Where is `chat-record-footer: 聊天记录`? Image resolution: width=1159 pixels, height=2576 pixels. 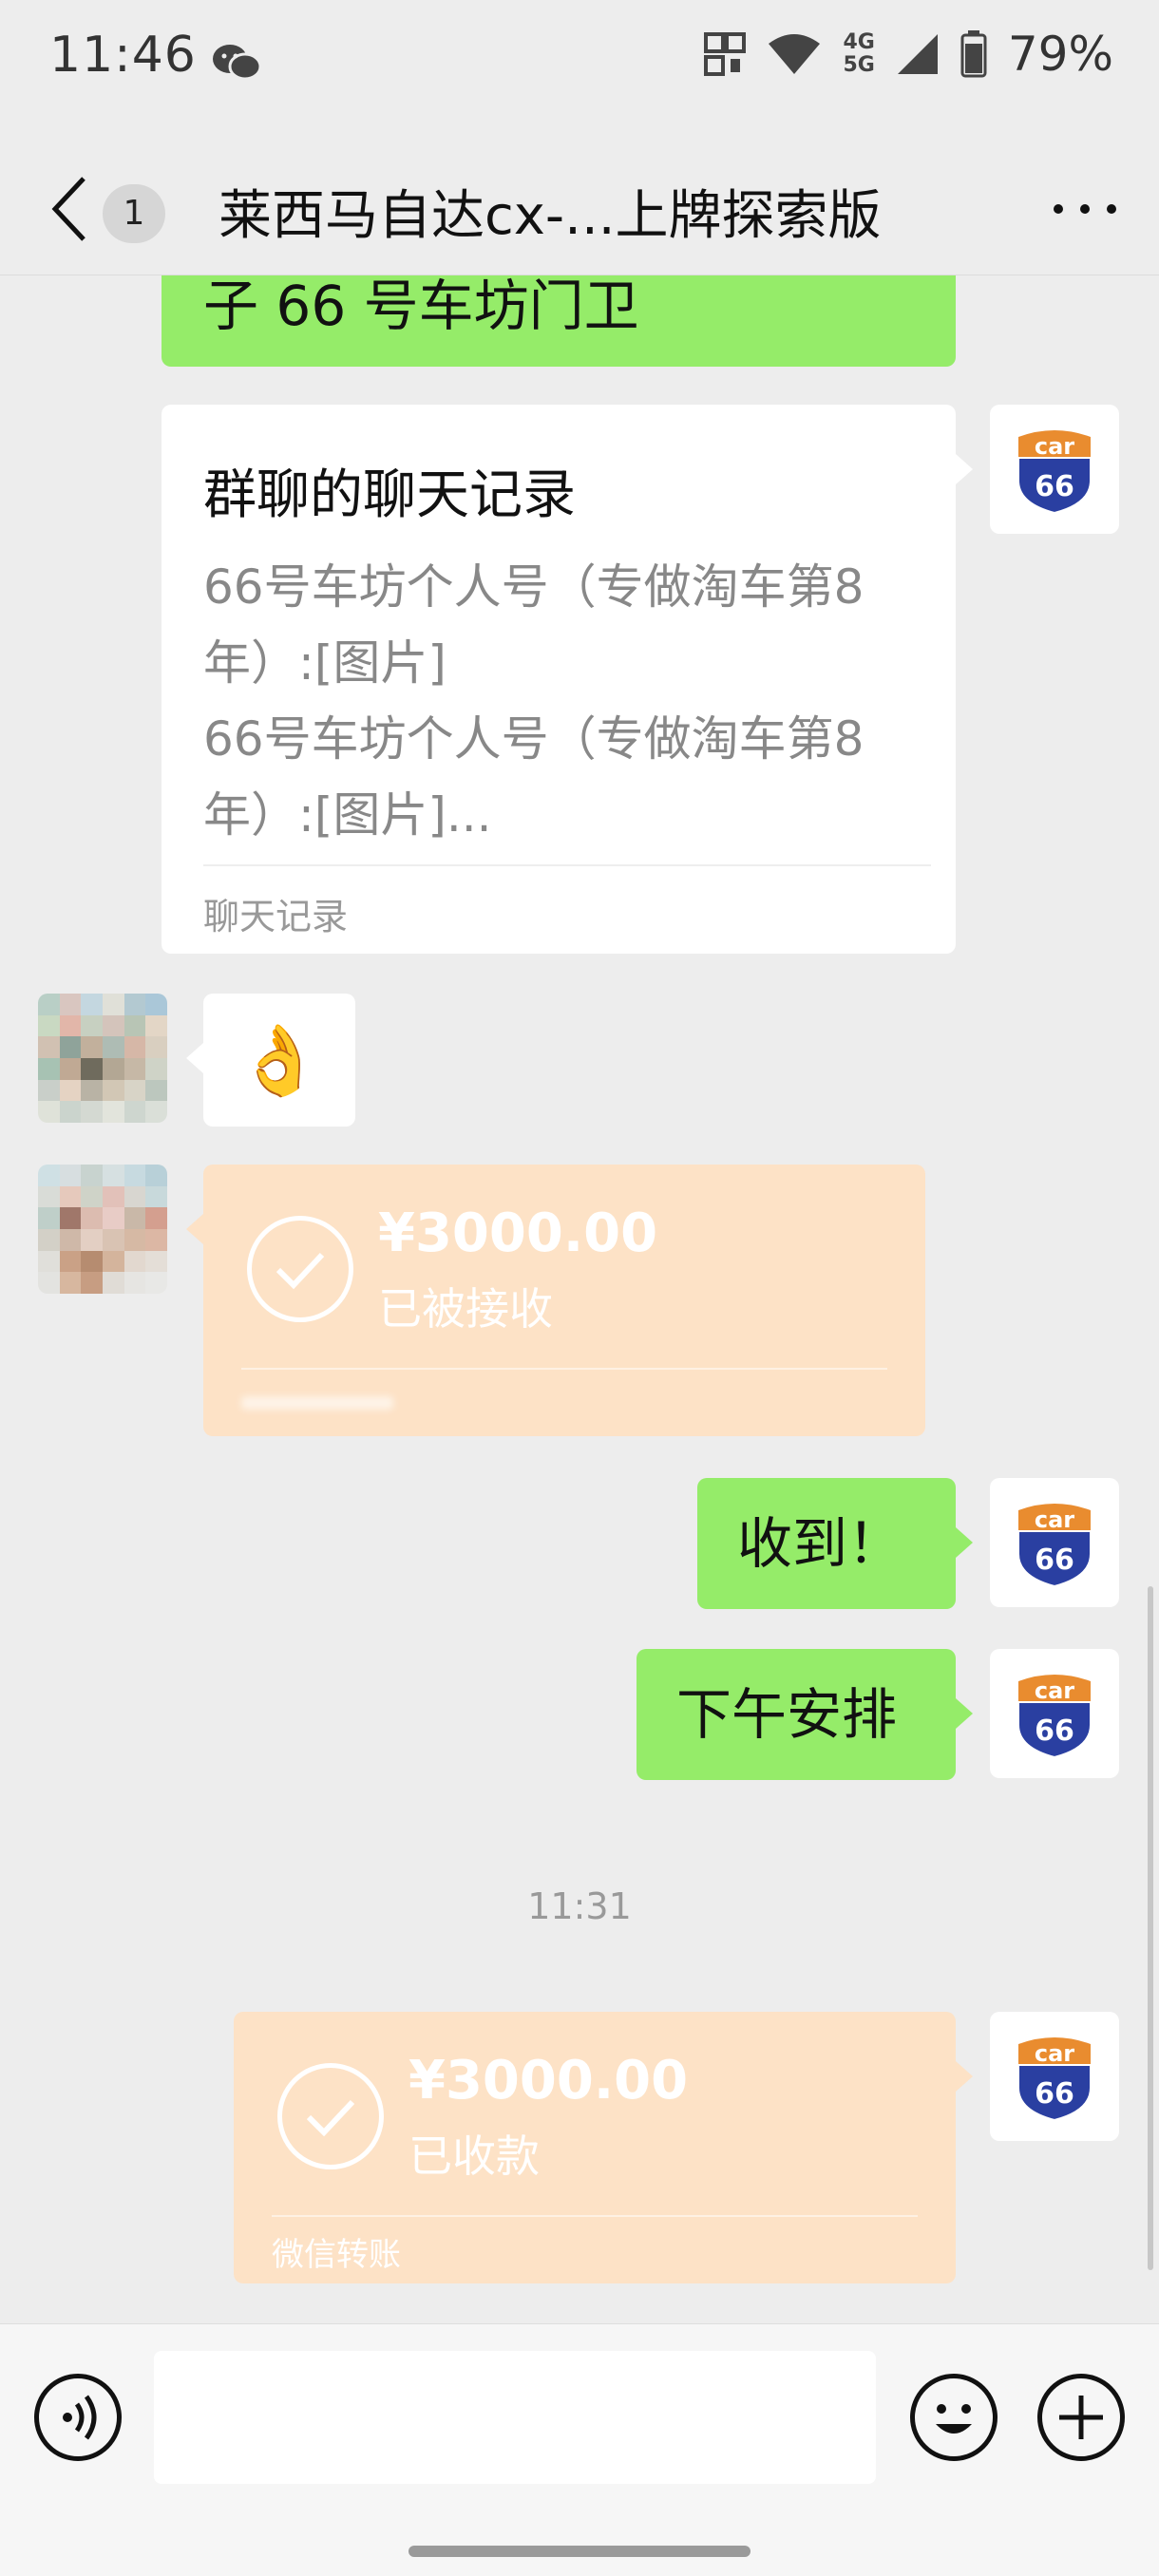
chat-record-footer: 聊天记录 is located at coordinates (276, 917).